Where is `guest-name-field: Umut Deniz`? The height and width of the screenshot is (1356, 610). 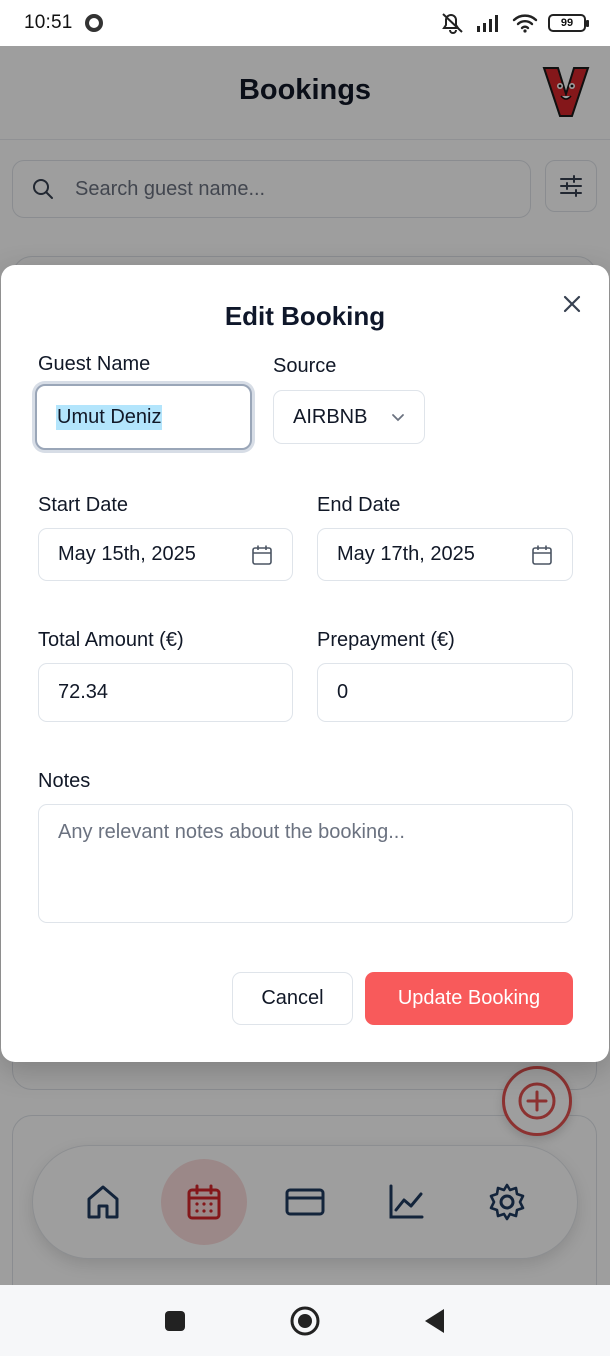 guest-name-field: Umut Deniz is located at coordinates (143, 417).